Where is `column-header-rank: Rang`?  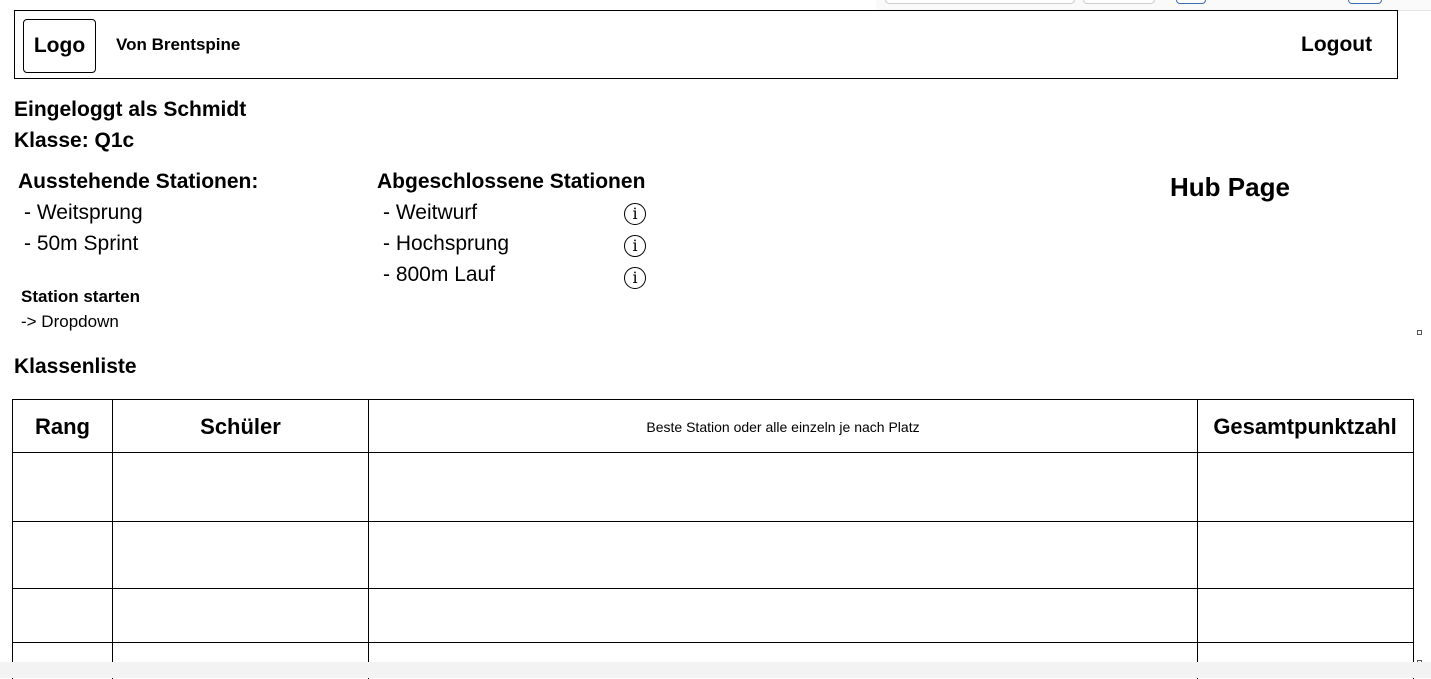
column-header-rank: Rang is located at coordinates (62, 426).